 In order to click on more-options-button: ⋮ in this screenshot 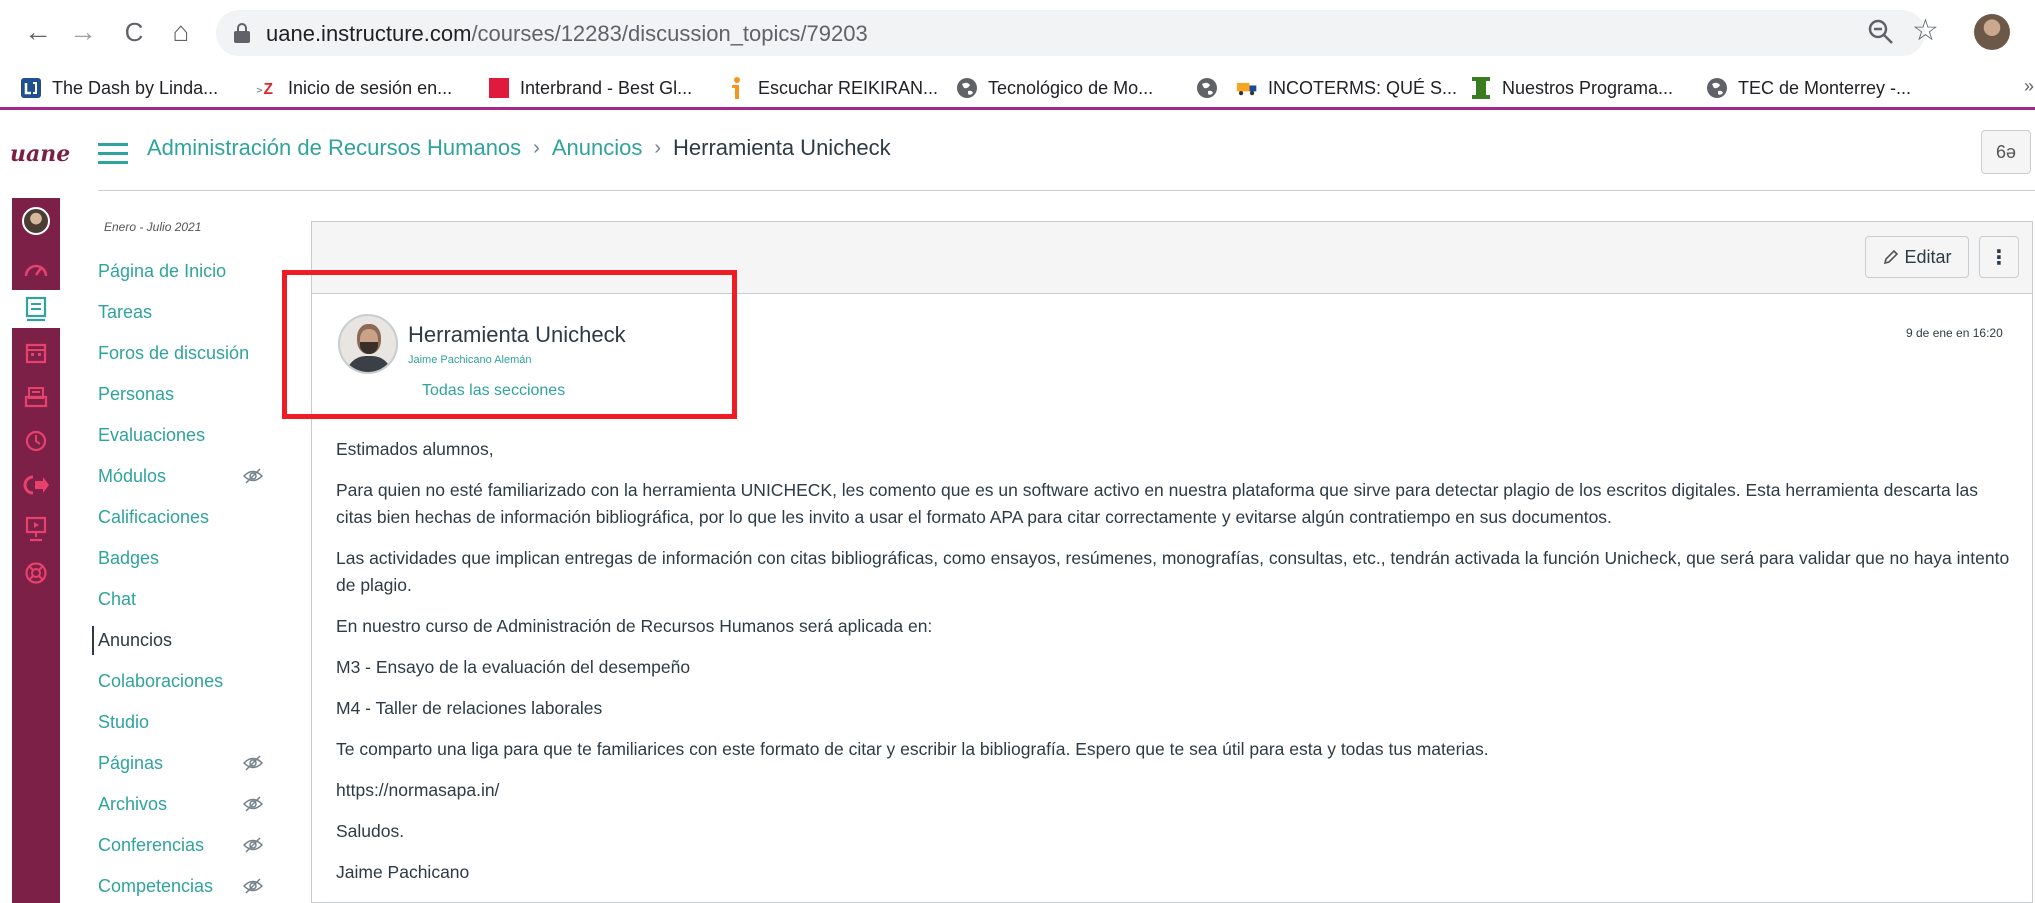, I will do `click(1999, 257)`.